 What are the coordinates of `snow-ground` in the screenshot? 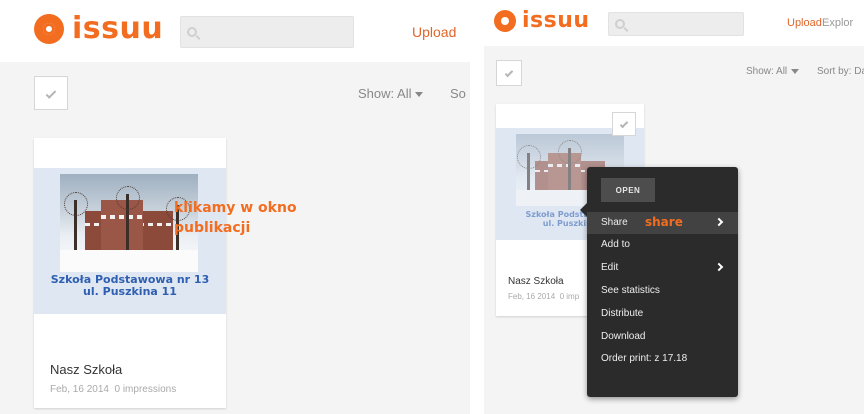 It's located at (129, 261).